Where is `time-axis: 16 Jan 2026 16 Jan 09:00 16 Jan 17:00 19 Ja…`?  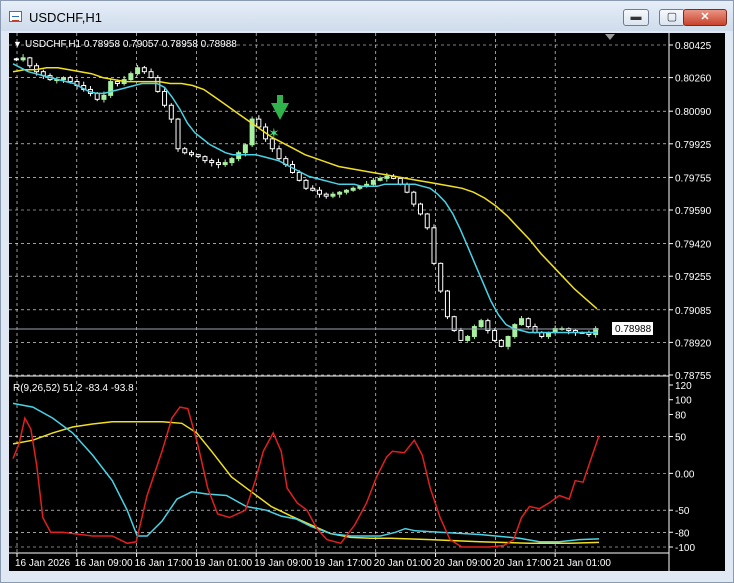 time-axis: 16 Jan 2026 16 Jan 09:00 16 Jan 17:00 19 Ja… is located at coordinates (339, 560).